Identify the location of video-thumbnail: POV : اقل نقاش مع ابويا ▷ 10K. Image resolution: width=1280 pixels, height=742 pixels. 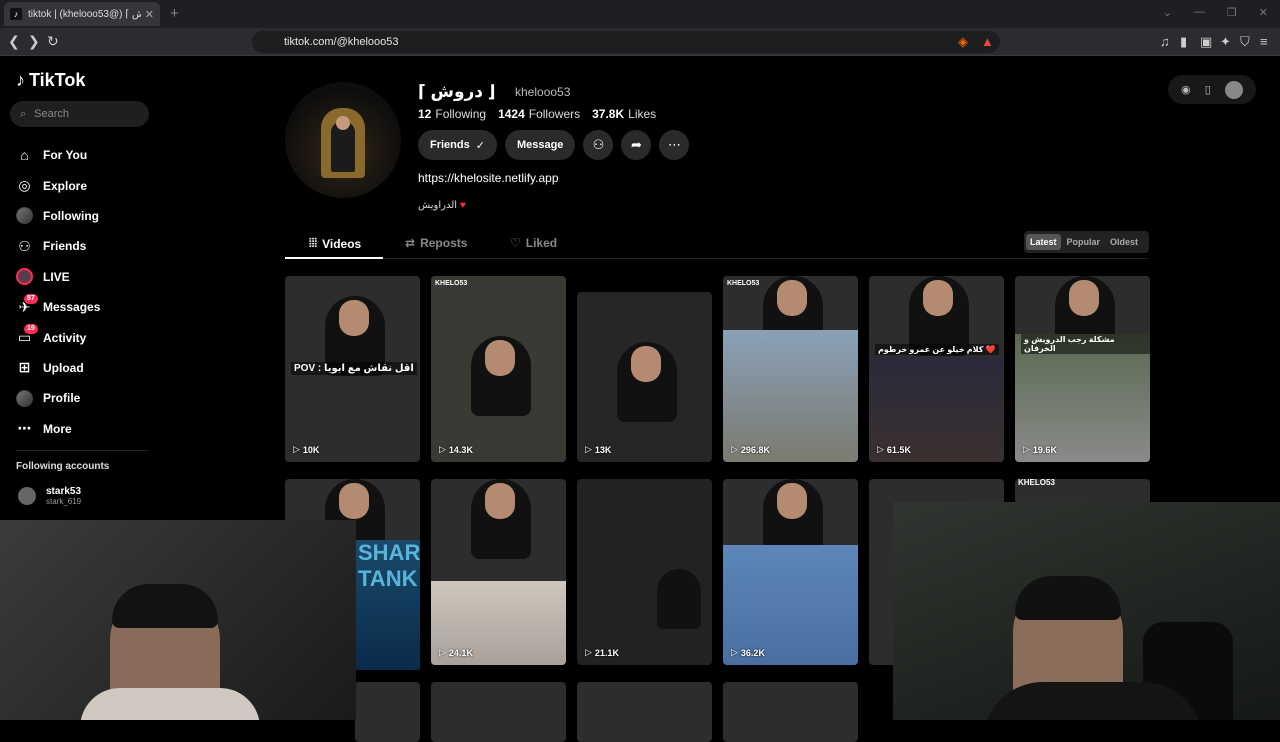
(352, 369).